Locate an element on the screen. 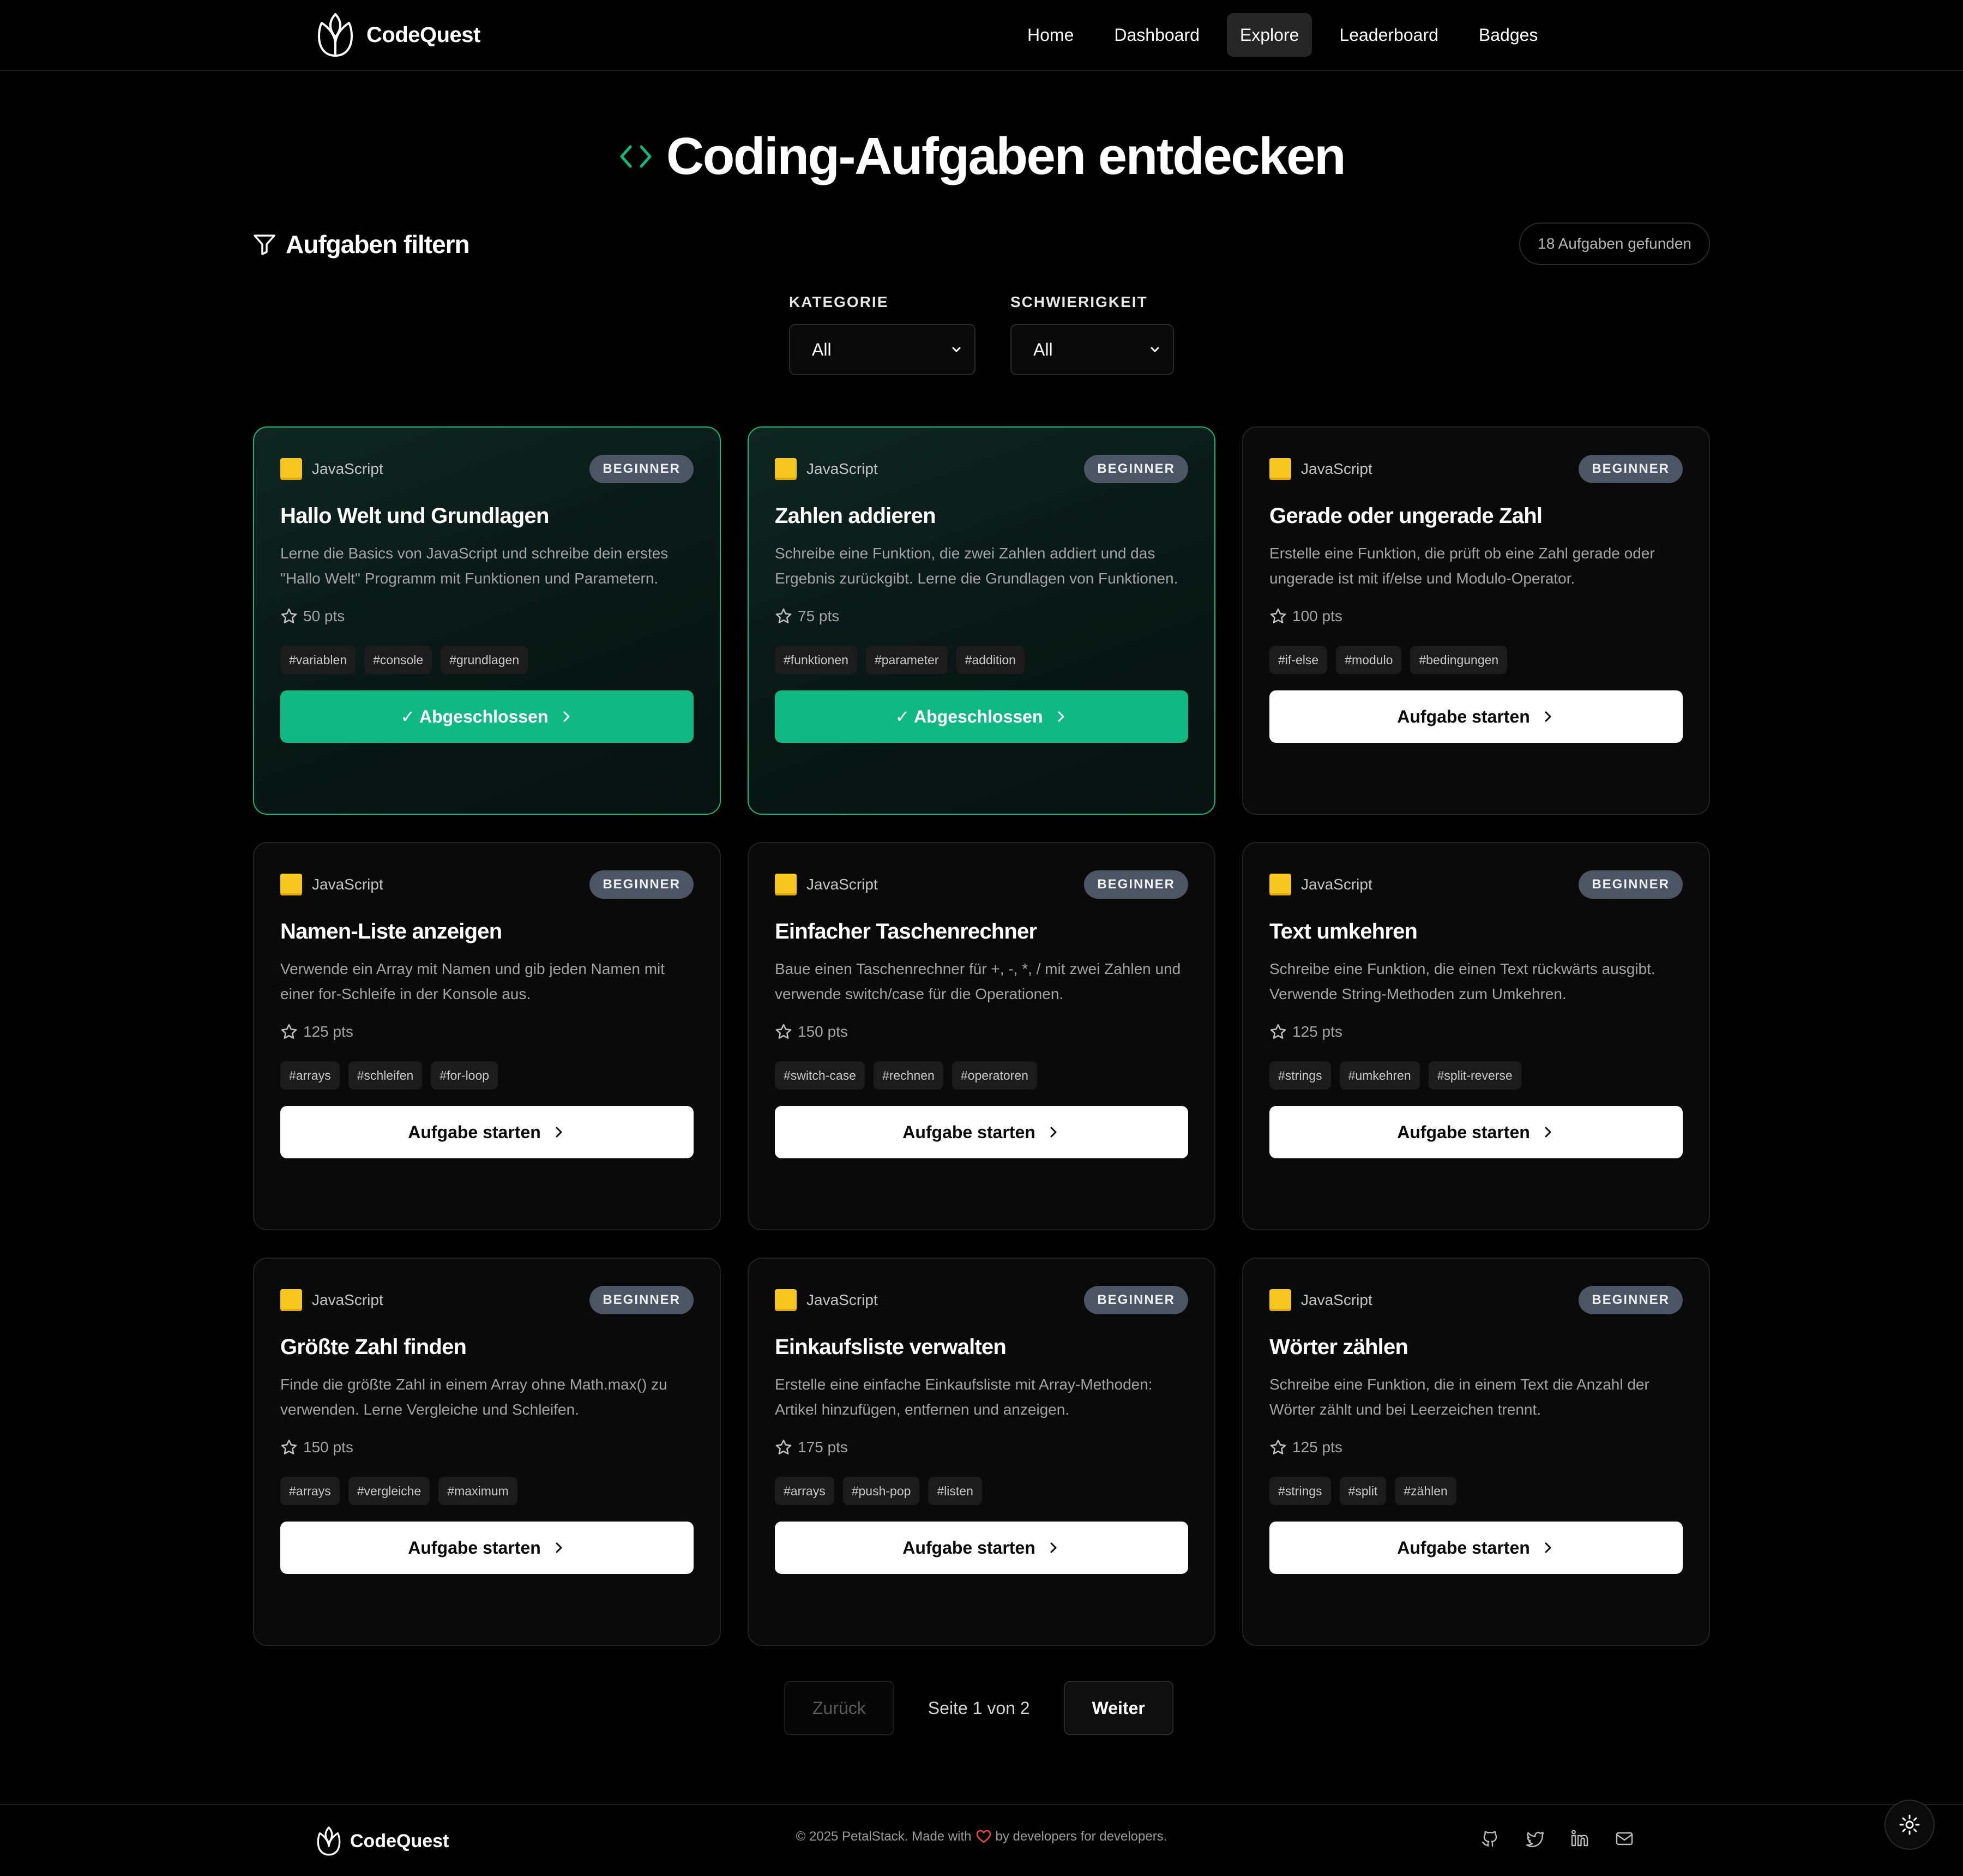  nav-explore: Explore is located at coordinates (1269, 35).